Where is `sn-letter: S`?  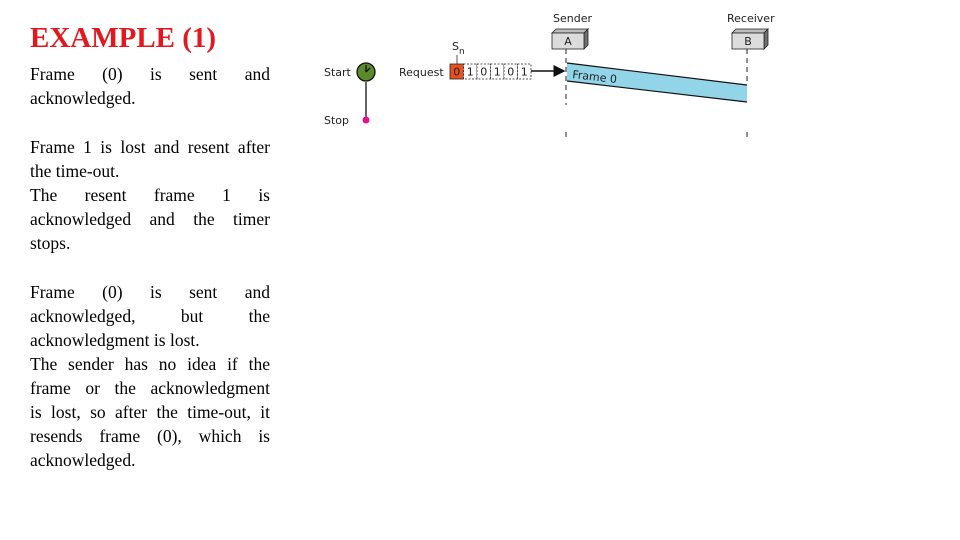
sn-letter: S is located at coordinates (455, 46).